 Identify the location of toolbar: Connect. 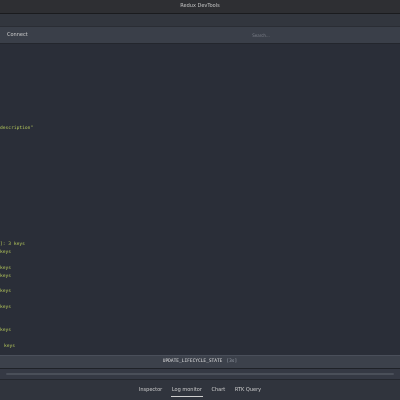
(200, 35).